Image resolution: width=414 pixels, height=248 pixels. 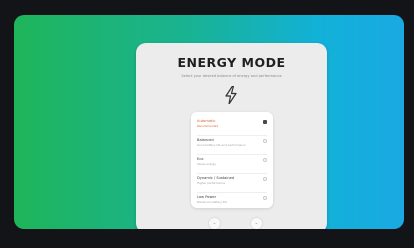 What do you see at coordinates (232, 183) in the screenshot?
I see `option-dynamic: Dynamic / Sustained Higher performance` at bounding box center [232, 183].